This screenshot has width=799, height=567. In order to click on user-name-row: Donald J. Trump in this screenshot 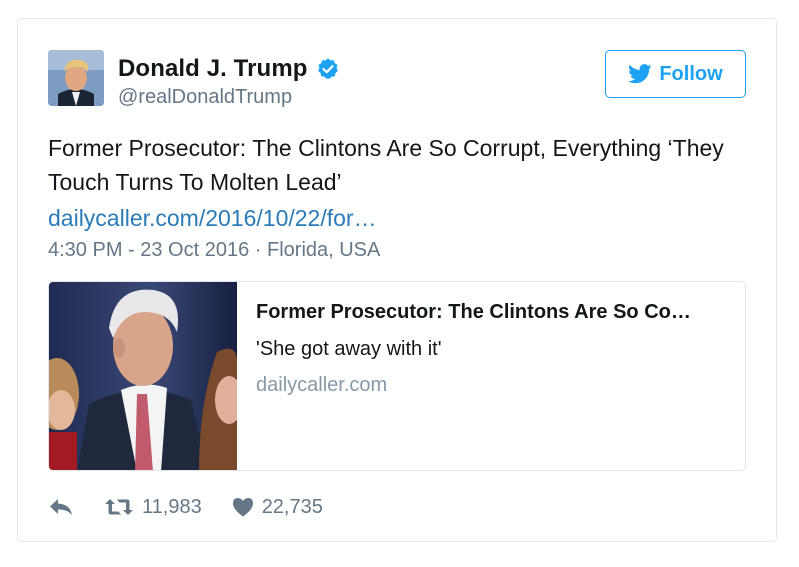, I will do `click(229, 69)`.